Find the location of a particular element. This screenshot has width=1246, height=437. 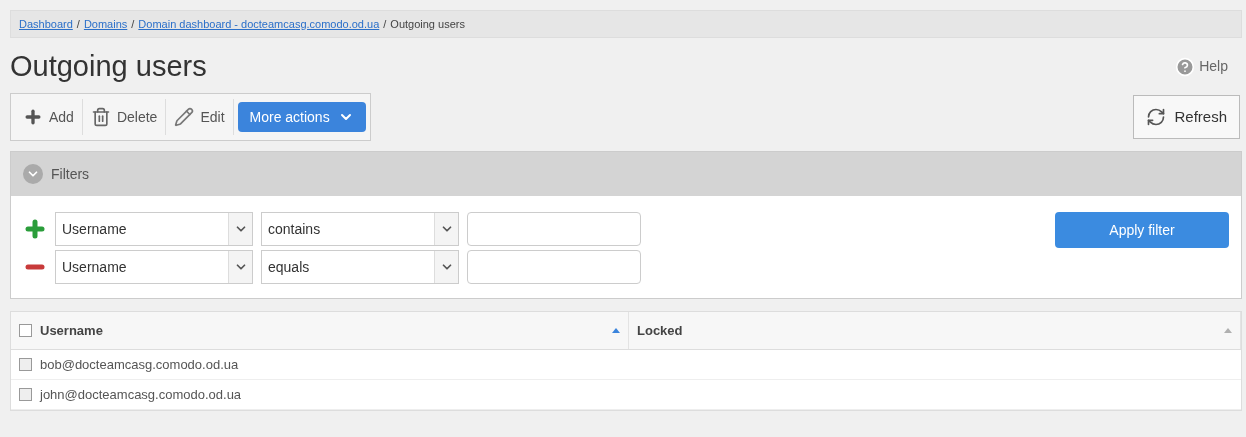

table-cell-text: bob@docteamcasg.comodo.od.ua is located at coordinates (139, 364).